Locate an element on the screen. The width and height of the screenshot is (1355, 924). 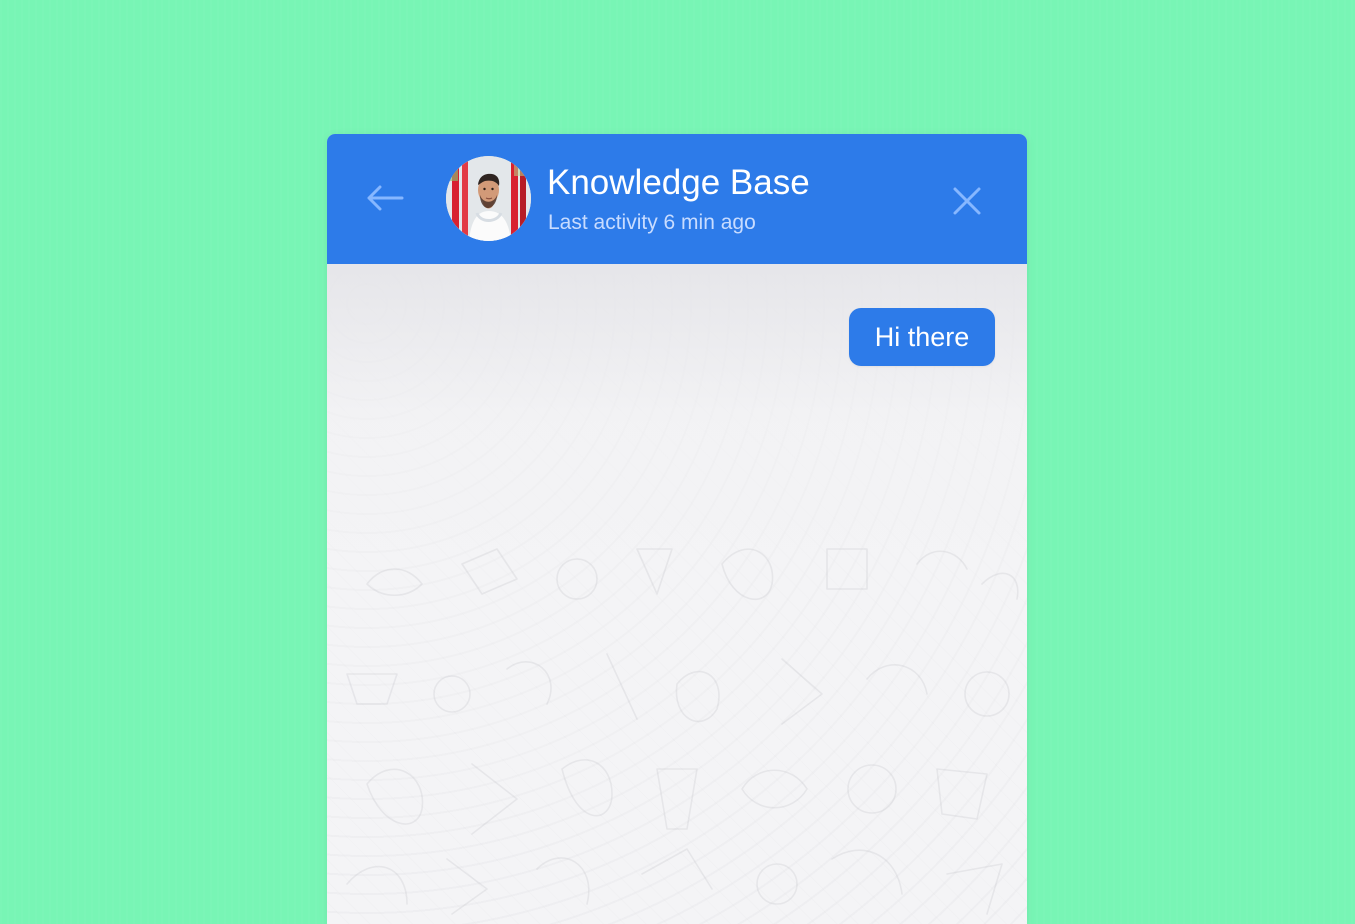
person-avatar-image is located at coordinates (488, 198).